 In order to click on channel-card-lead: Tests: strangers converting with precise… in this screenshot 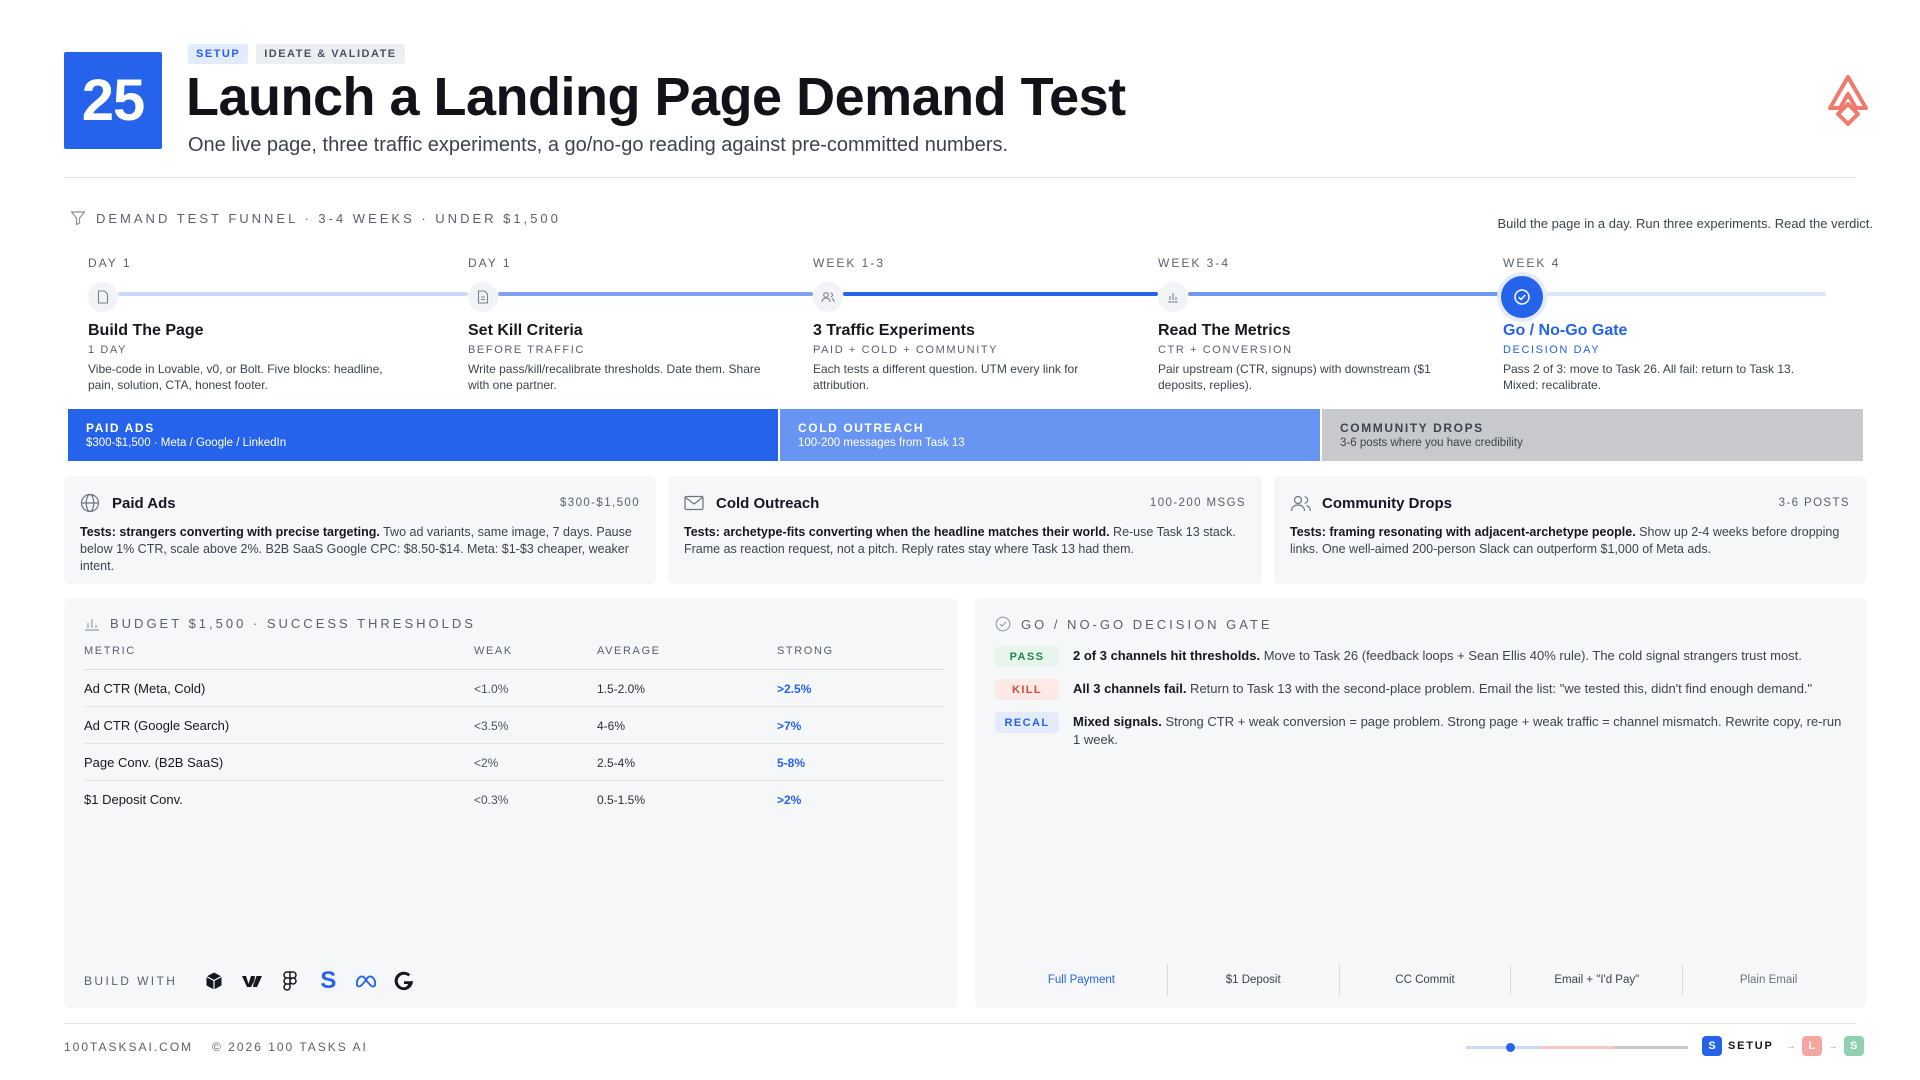, I will do `click(230, 532)`.